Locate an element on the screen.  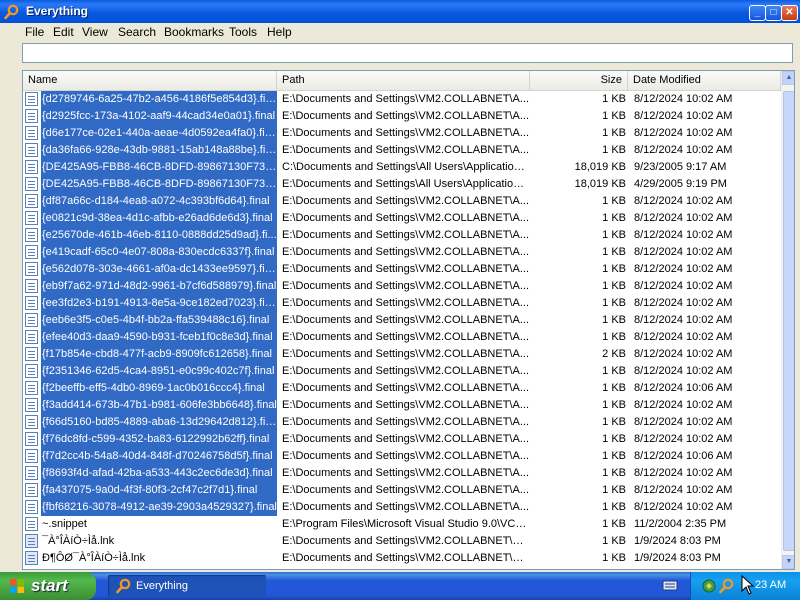
taskbar-everything-button: Everything is located at coordinates (187, 586).